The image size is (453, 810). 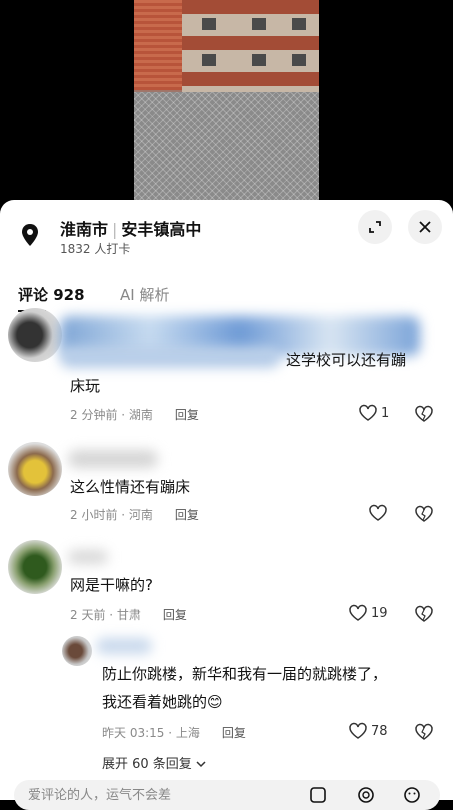 I want to click on comment-input: 爱评论的人，运气不会差, so click(x=227, y=795).